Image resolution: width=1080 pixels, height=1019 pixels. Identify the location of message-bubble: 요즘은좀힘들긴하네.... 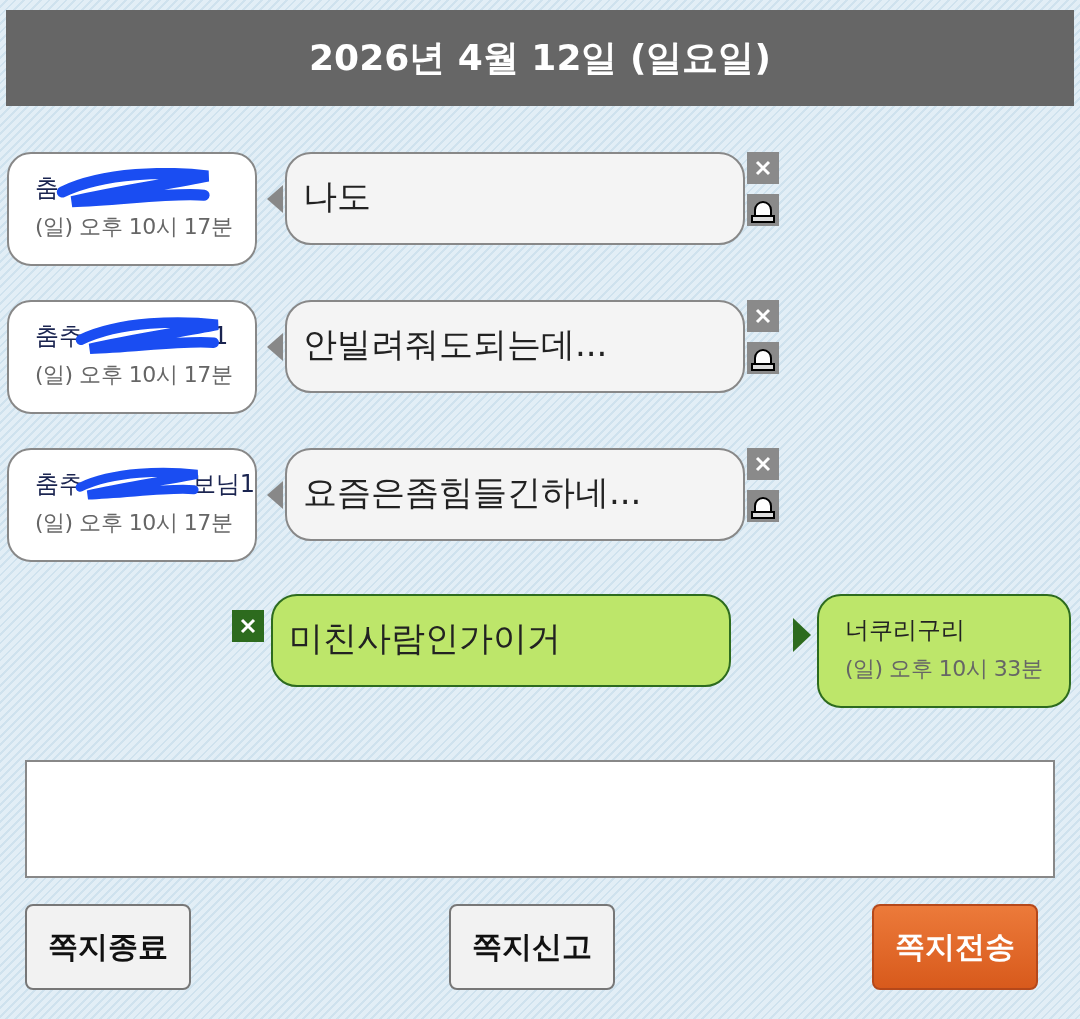
(515, 494).